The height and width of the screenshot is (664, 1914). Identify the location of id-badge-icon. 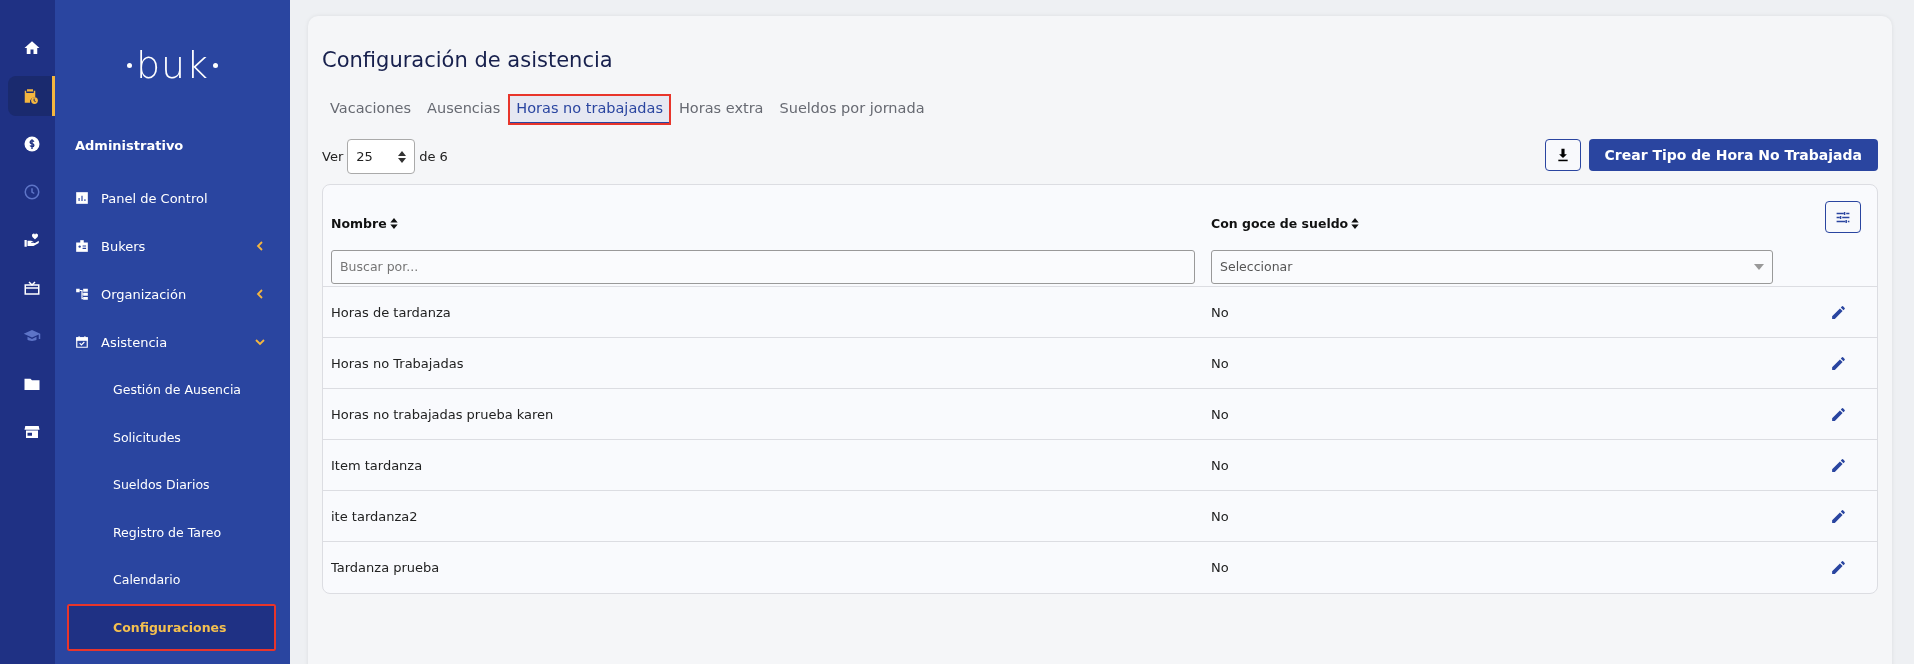
(82, 246).